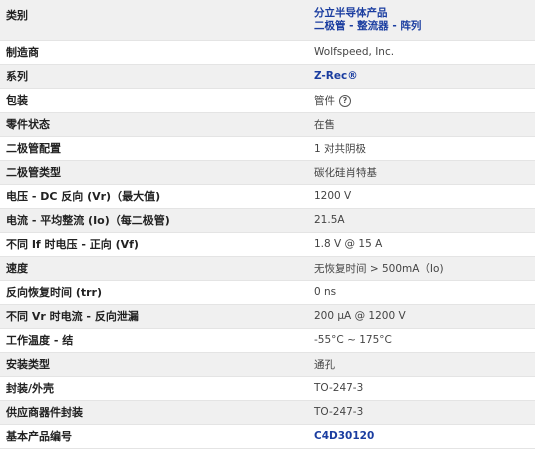 The height and width of the screenshot is (449, 535). Describe the element at coordinates (153, 148) in the screenshot. I see `attr-label: 二极管配置` at that location.